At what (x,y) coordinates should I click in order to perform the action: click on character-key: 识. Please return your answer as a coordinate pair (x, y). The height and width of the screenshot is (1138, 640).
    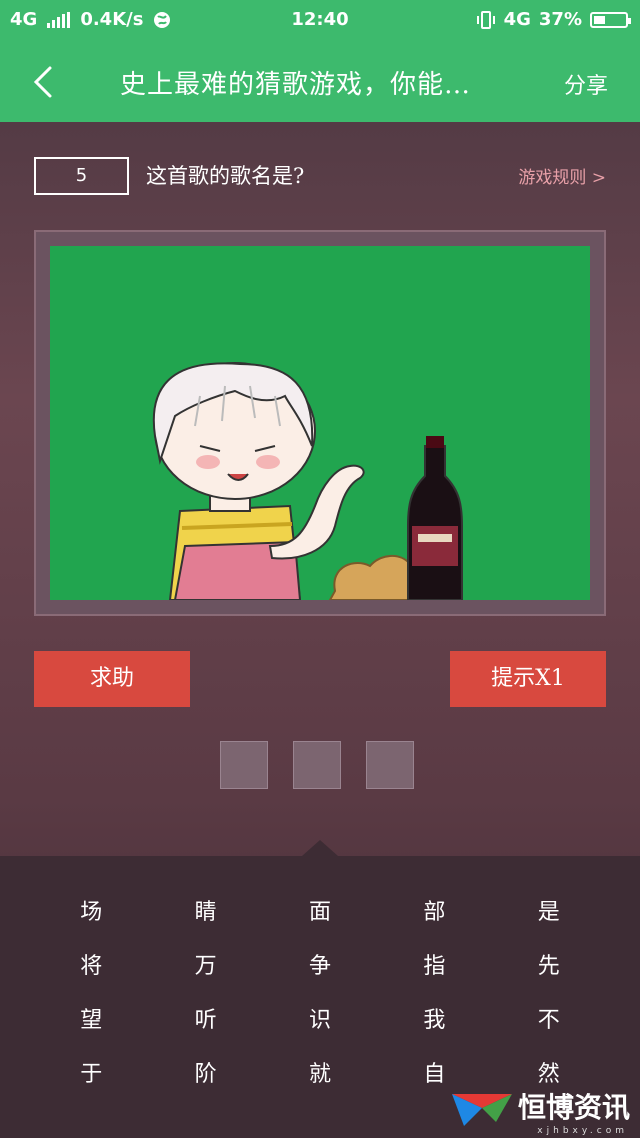
    Looking at the image, I should click on (320, 1021).